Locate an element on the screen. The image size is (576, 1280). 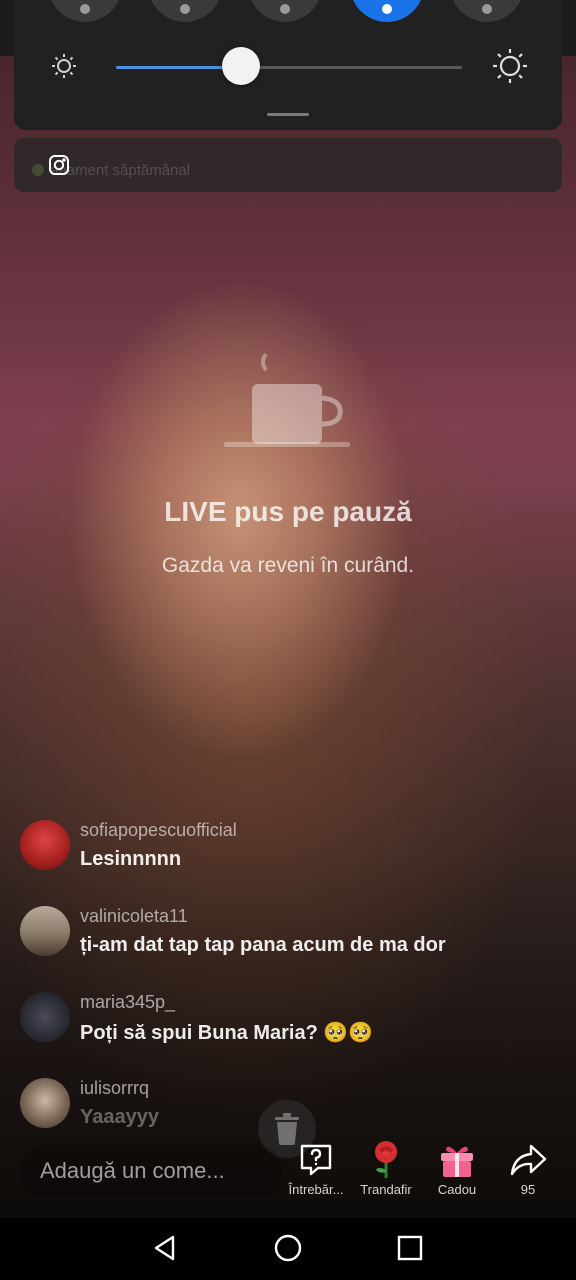
quick-tile-flashlight is located at coordinates (285, 11).